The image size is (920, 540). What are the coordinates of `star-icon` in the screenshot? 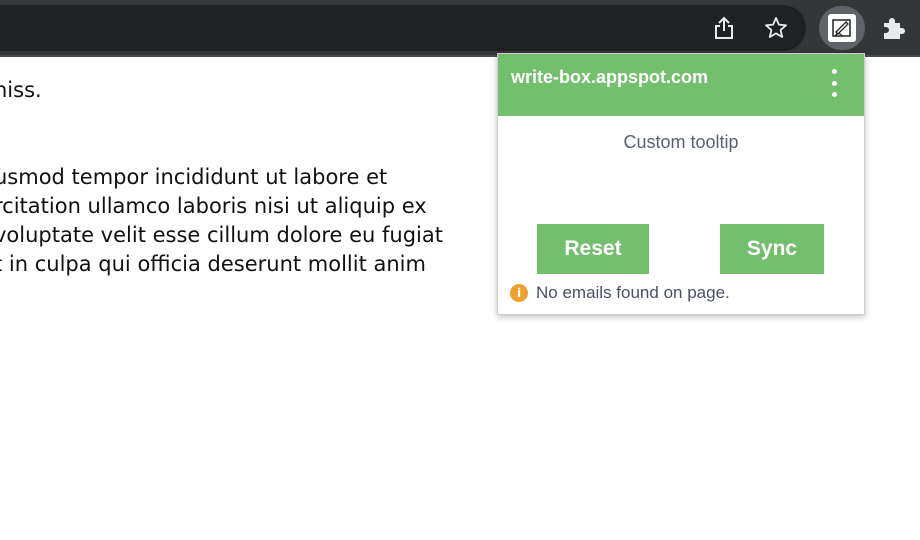 It's located at (776, 28).